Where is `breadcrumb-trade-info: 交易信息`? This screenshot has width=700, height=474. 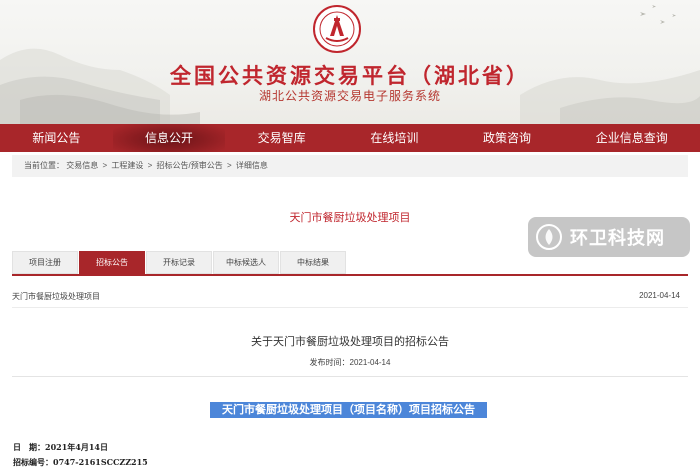 breadcrumb-trade-info: 交易信息 is located at coordinates (82, 165).